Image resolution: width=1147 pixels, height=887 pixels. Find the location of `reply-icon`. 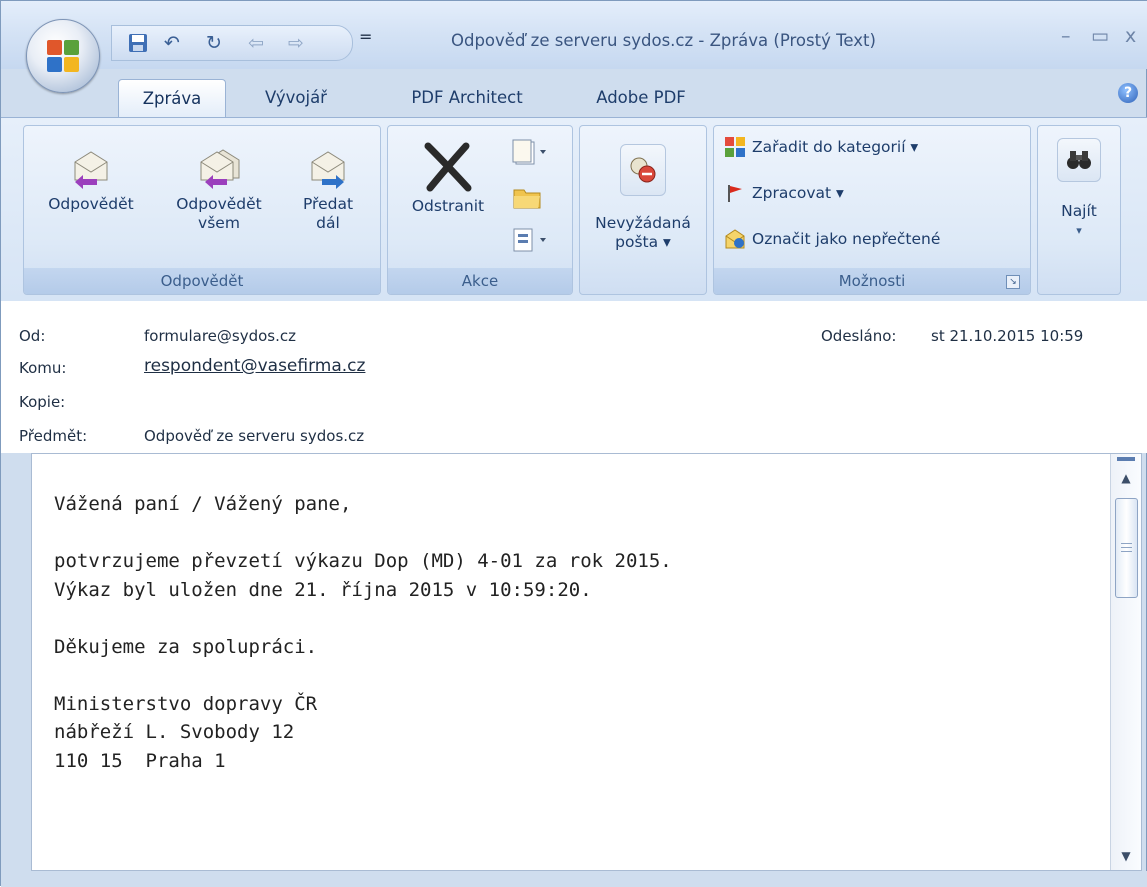

reply-icon is located at coordinates (91, 170).